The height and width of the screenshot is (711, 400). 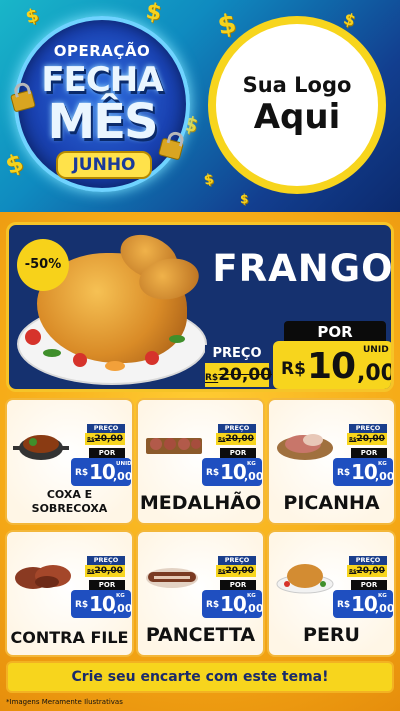 I want to click on disclaimer-text: *Imagens Meramente Ilustrativas, so click(x=64, y=702).